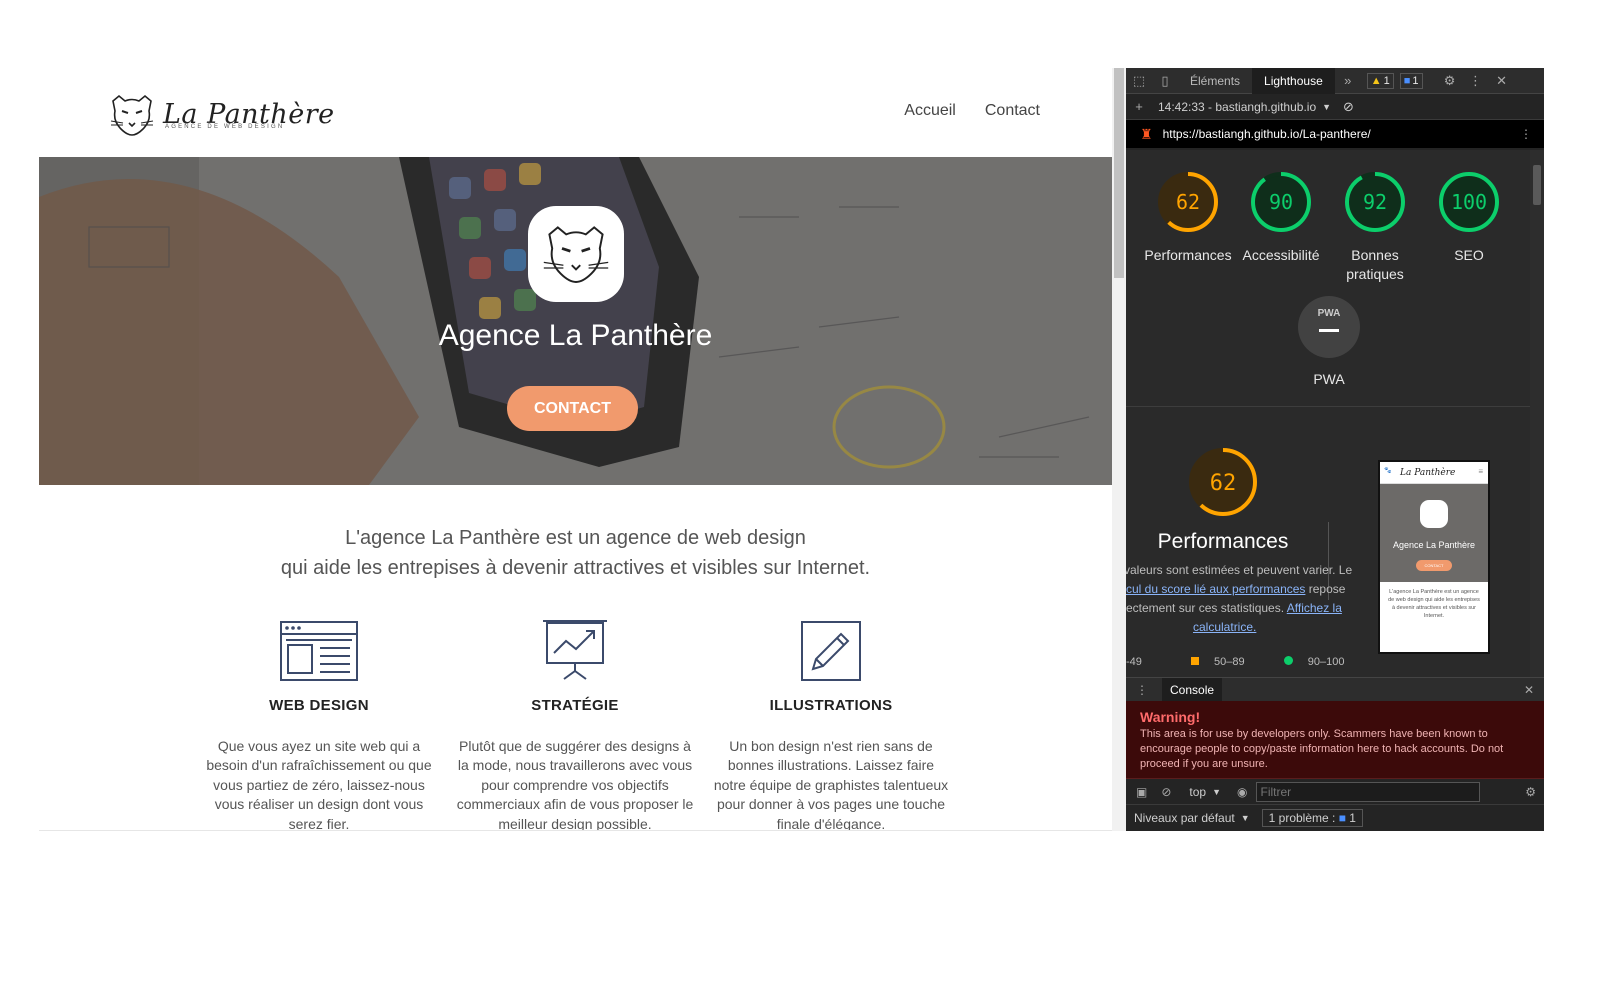 The width and height of the screenshot is (1624, 992). I want to click on thumb-logo-title: La Panthère, so click(1428, 473).